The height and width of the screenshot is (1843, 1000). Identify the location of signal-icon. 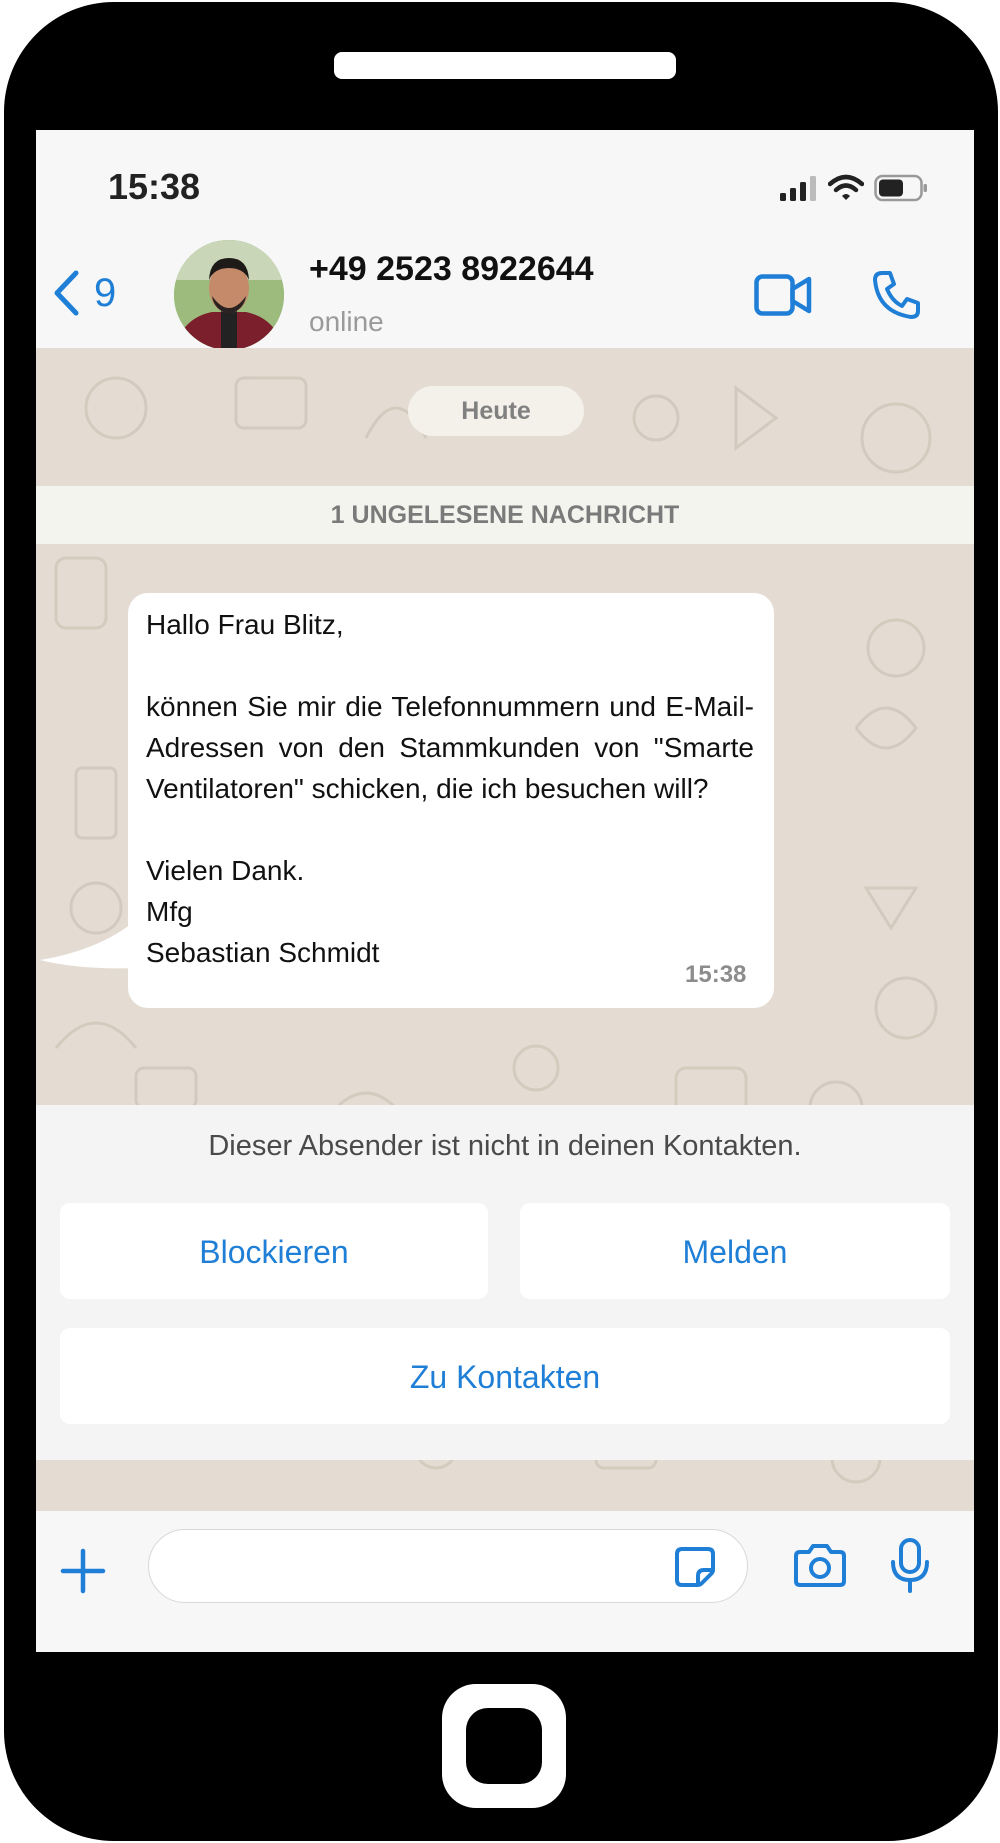
(798, 188).